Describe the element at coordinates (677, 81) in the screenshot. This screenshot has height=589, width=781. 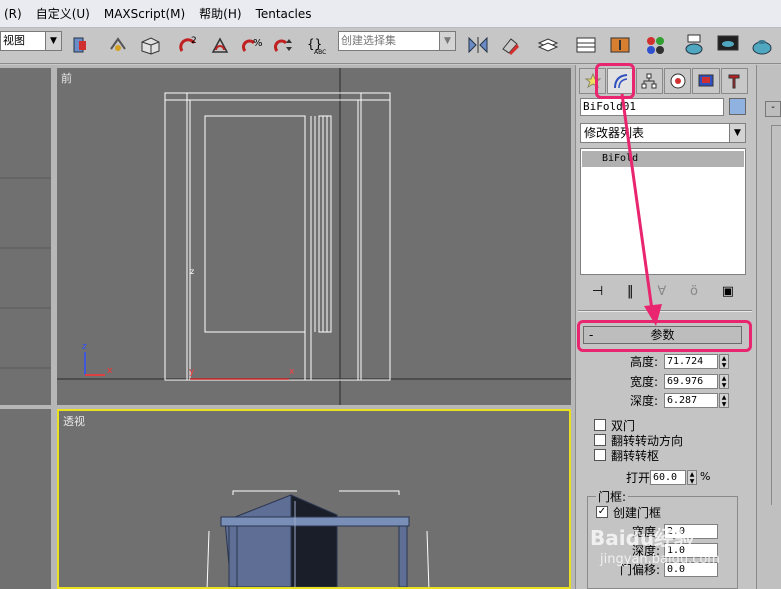
I see `motion-tab-icon` at that location.